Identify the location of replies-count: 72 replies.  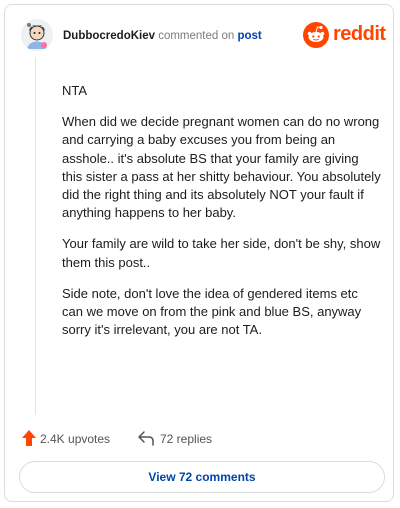
(186, 439).